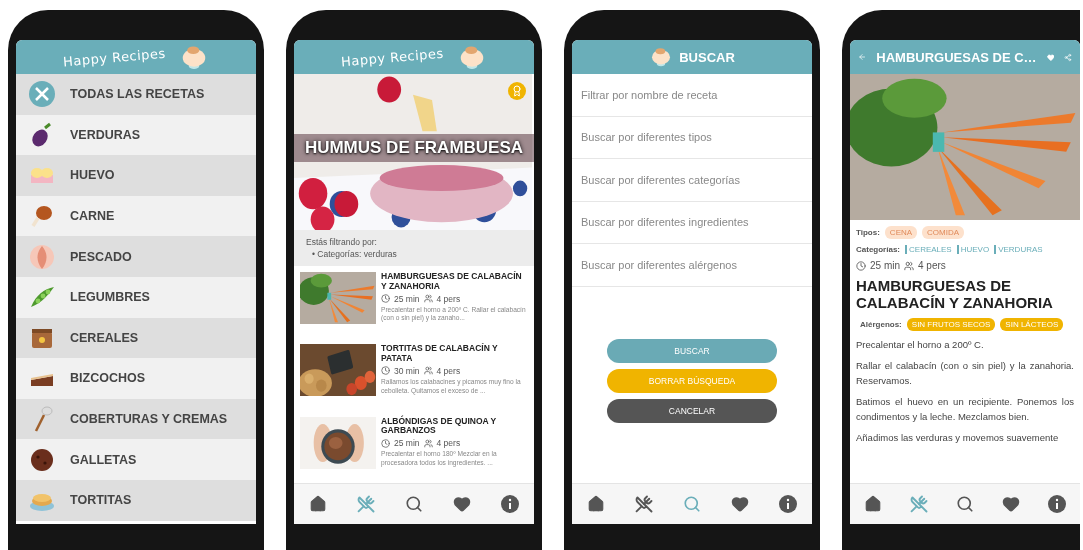  I want to click on instruction-paragraph: Rallar el calabacín (con o sin piel) y la zanahoria. Reservamos., so click(965, 373).